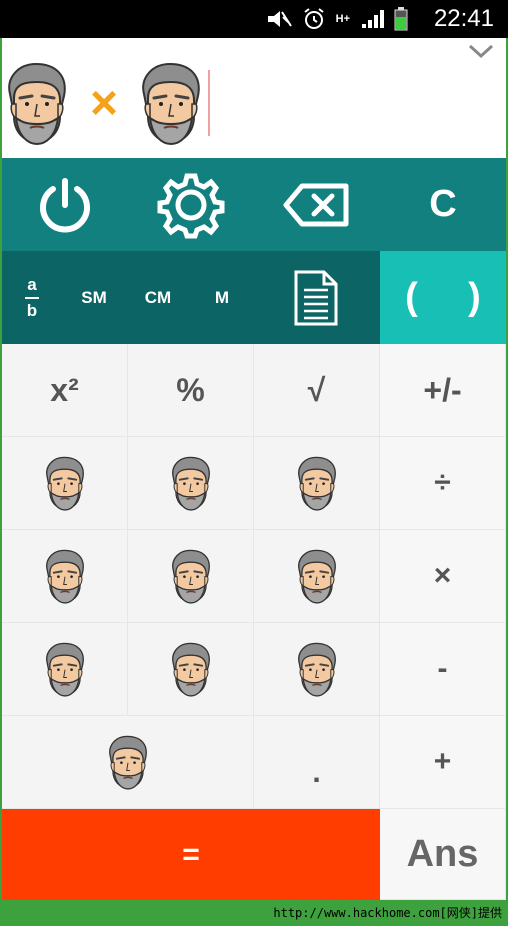  What do you see at coordinates (443, 204) in the screenshot?
I see `clear-button: C` at bounding box center [443, 204].